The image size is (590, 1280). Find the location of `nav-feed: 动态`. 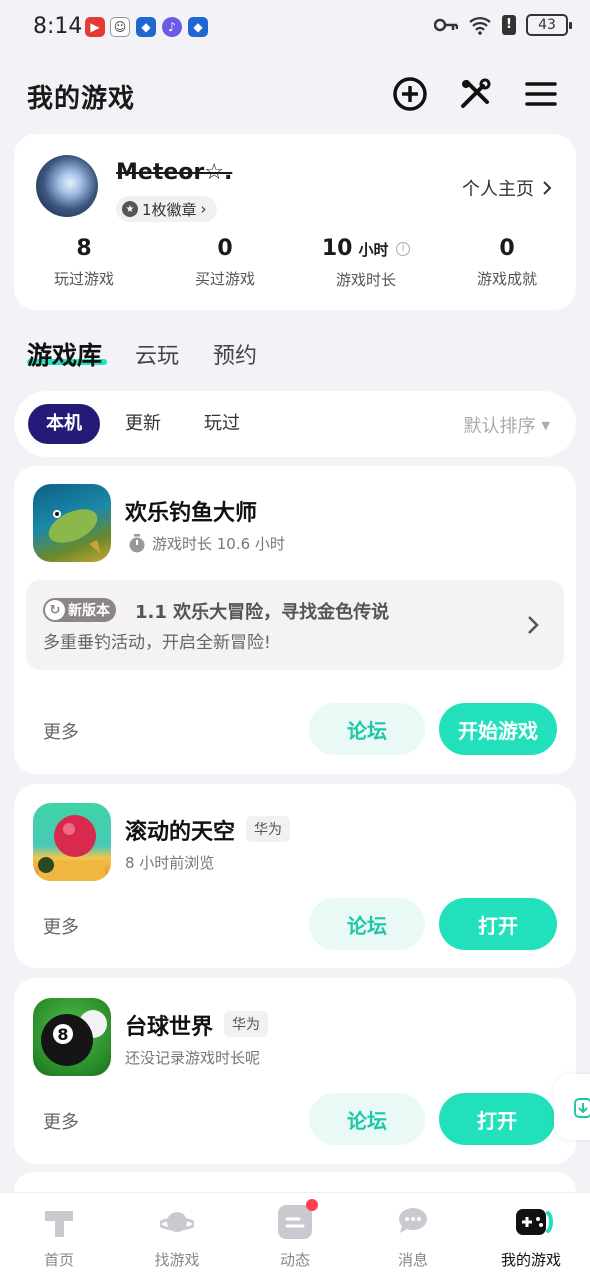

nav-feed: 动态 is located at coordinates (295, 1234).